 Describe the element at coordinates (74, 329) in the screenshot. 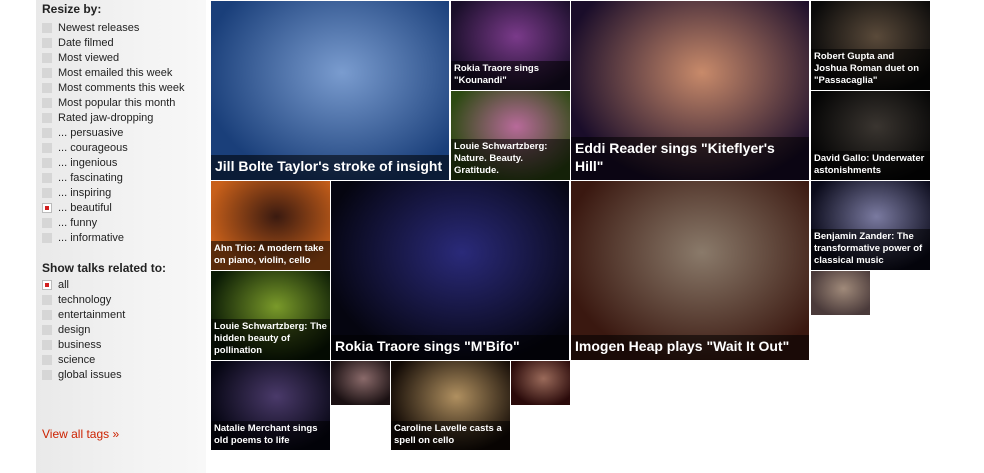

I see `related-option-label: design` at that location.